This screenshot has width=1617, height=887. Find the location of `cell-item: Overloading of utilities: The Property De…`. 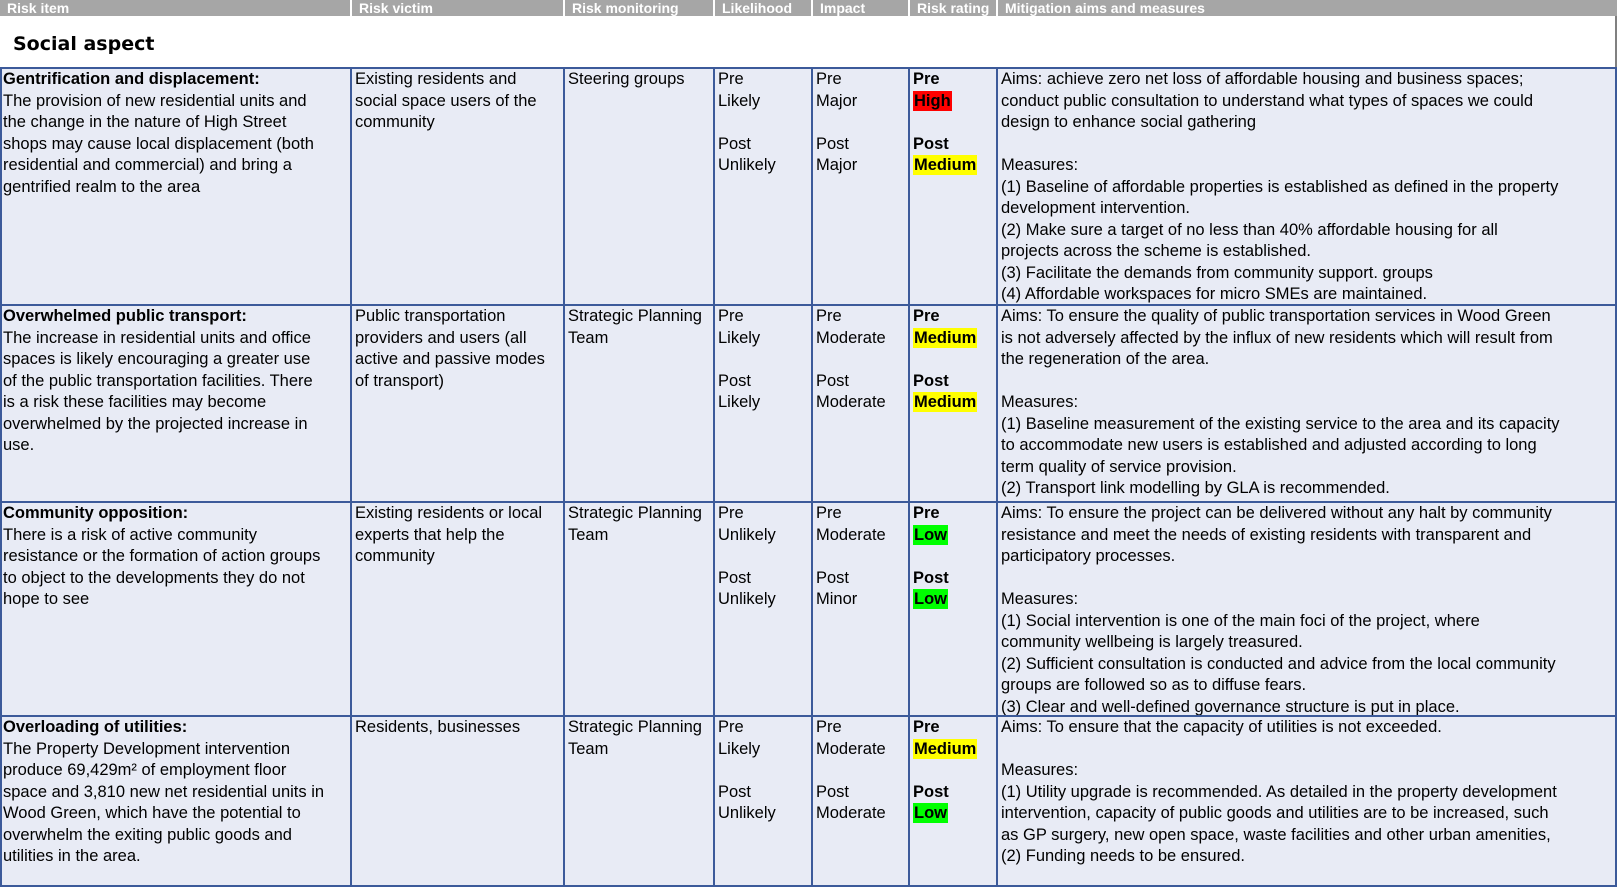

cell-item: Overloading of utilities: The Property De… is located at coordinates (176, 801).